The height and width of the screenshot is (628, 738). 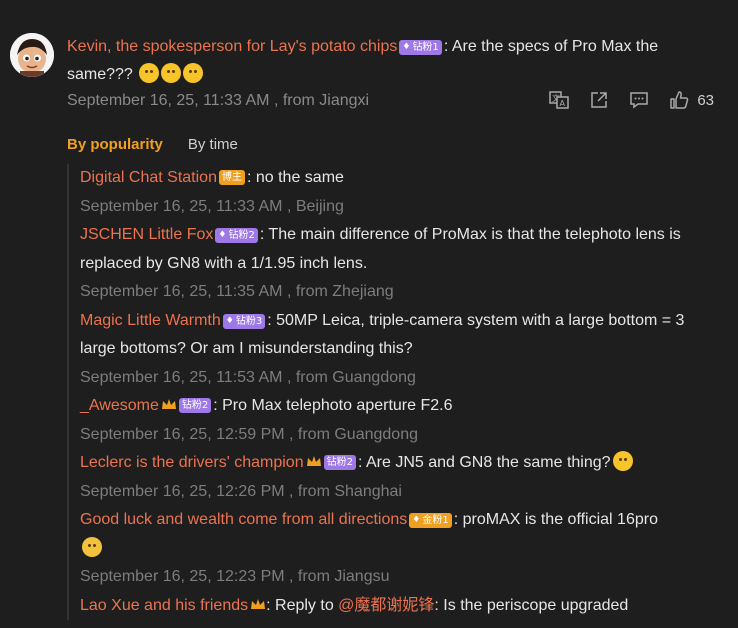 I want to click on reply-meta: September 16, 25, 11:33 AM , Beijing, so click(x=212, y=206).